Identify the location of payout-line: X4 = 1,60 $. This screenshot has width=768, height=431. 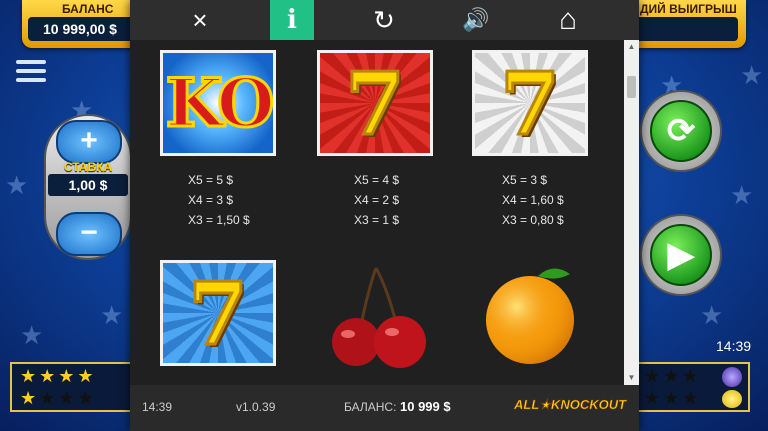
(533, 200).